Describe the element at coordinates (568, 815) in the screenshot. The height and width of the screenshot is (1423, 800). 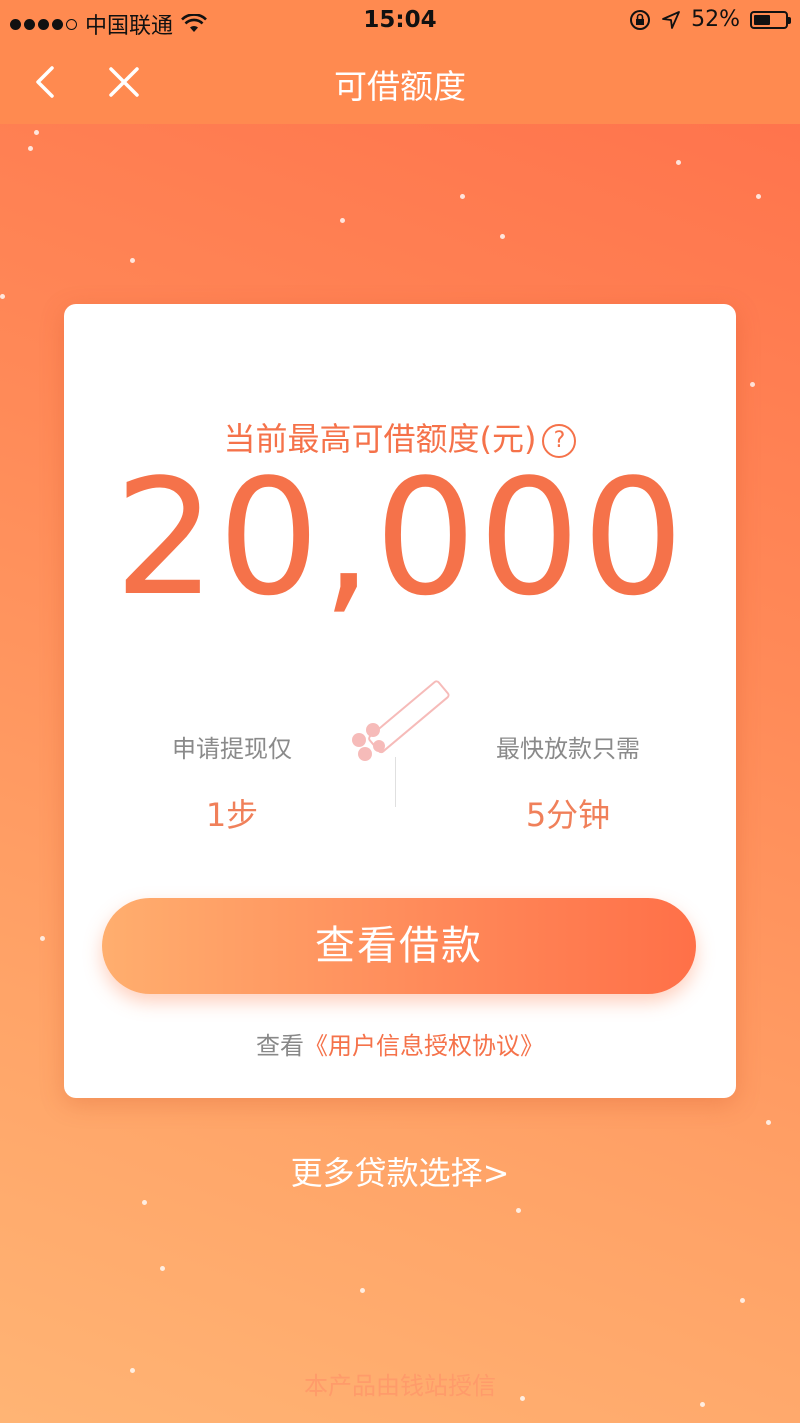
I see `stat-value: 5分钟` at that location.